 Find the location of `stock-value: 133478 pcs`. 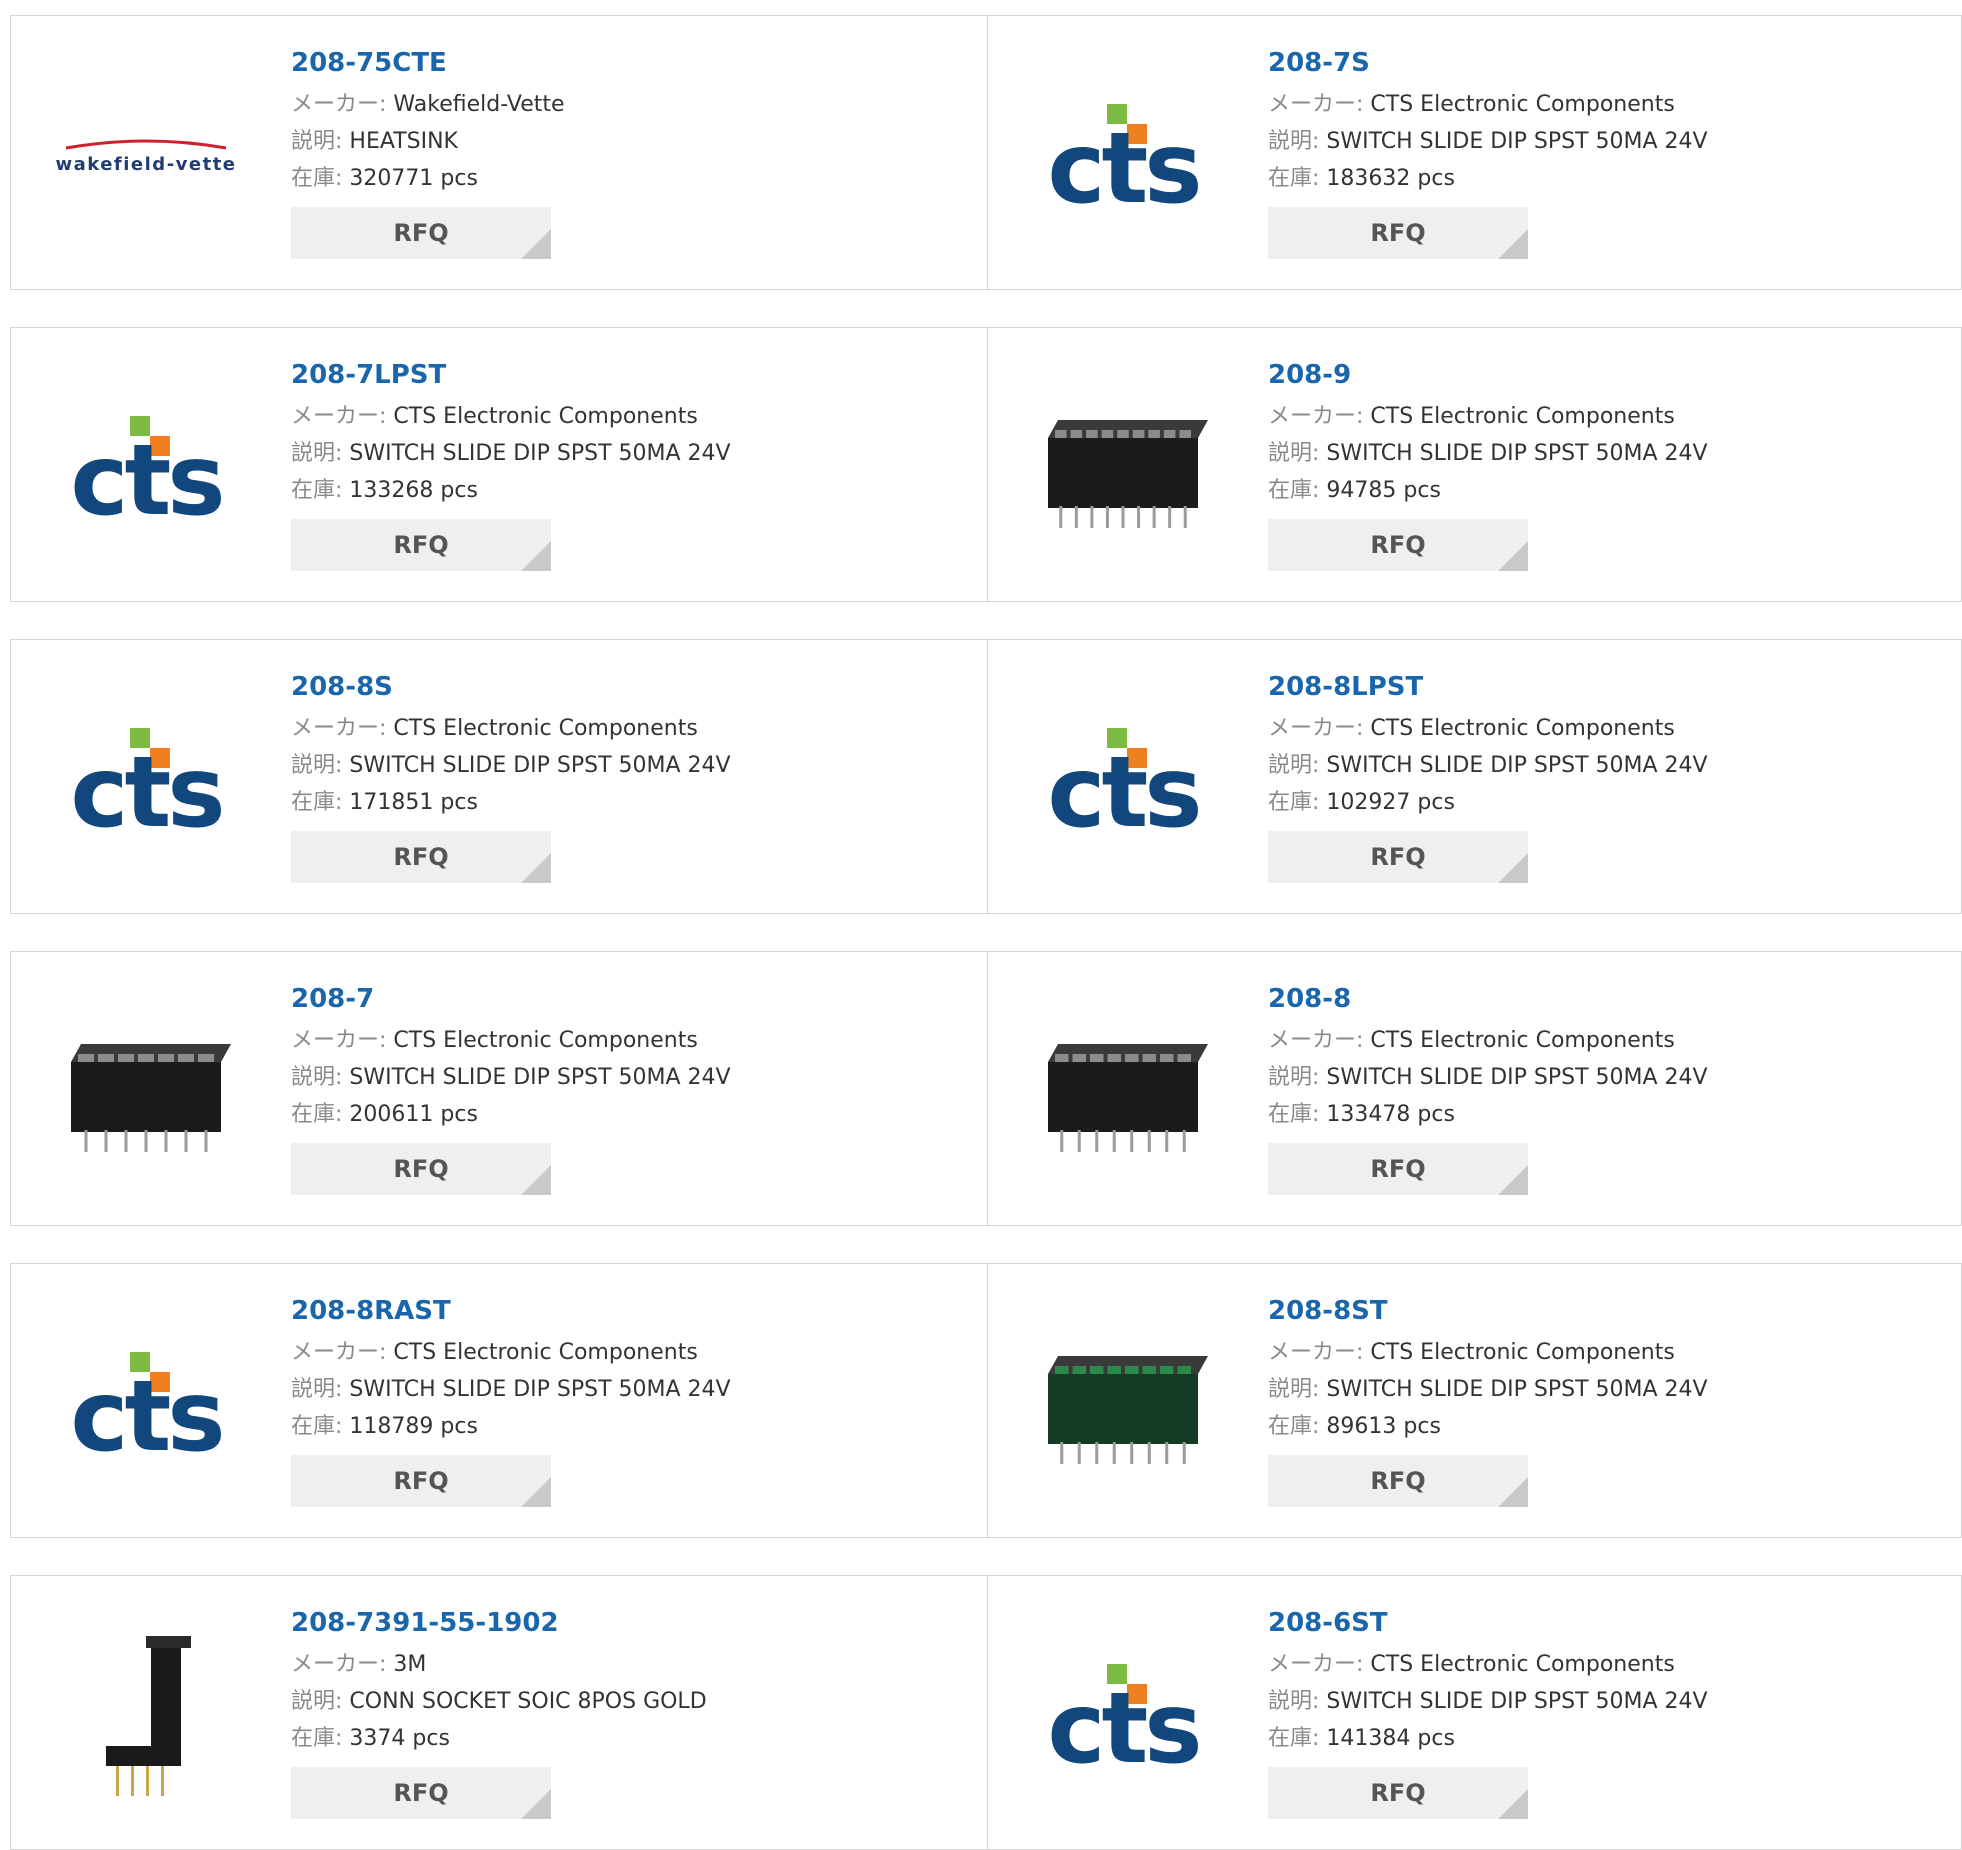

stock-value: 133478 pcs is located at coordinates (1390, 1114).